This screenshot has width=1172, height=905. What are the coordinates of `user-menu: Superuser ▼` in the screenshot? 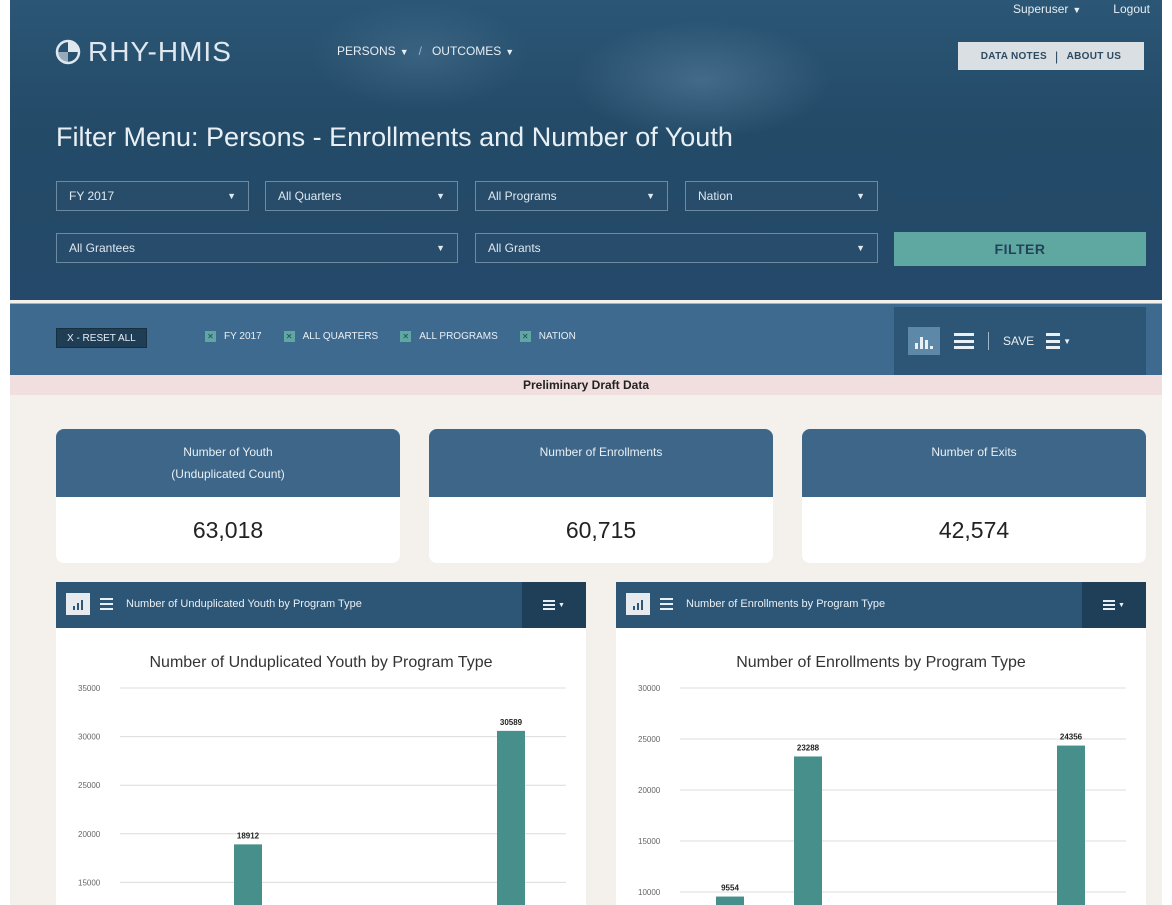 It's located at (1047, 9).